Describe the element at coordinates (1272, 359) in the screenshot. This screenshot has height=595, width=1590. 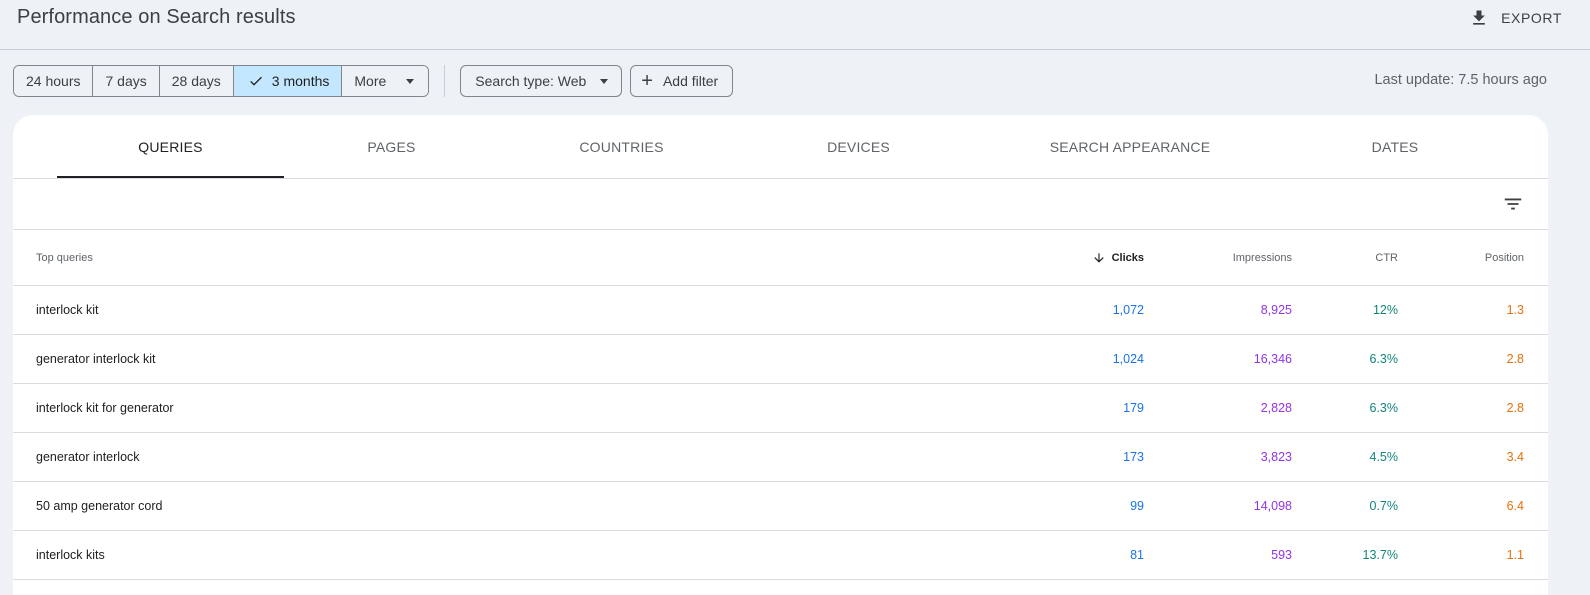
I see `impressions-cell: 16,346` at that location.